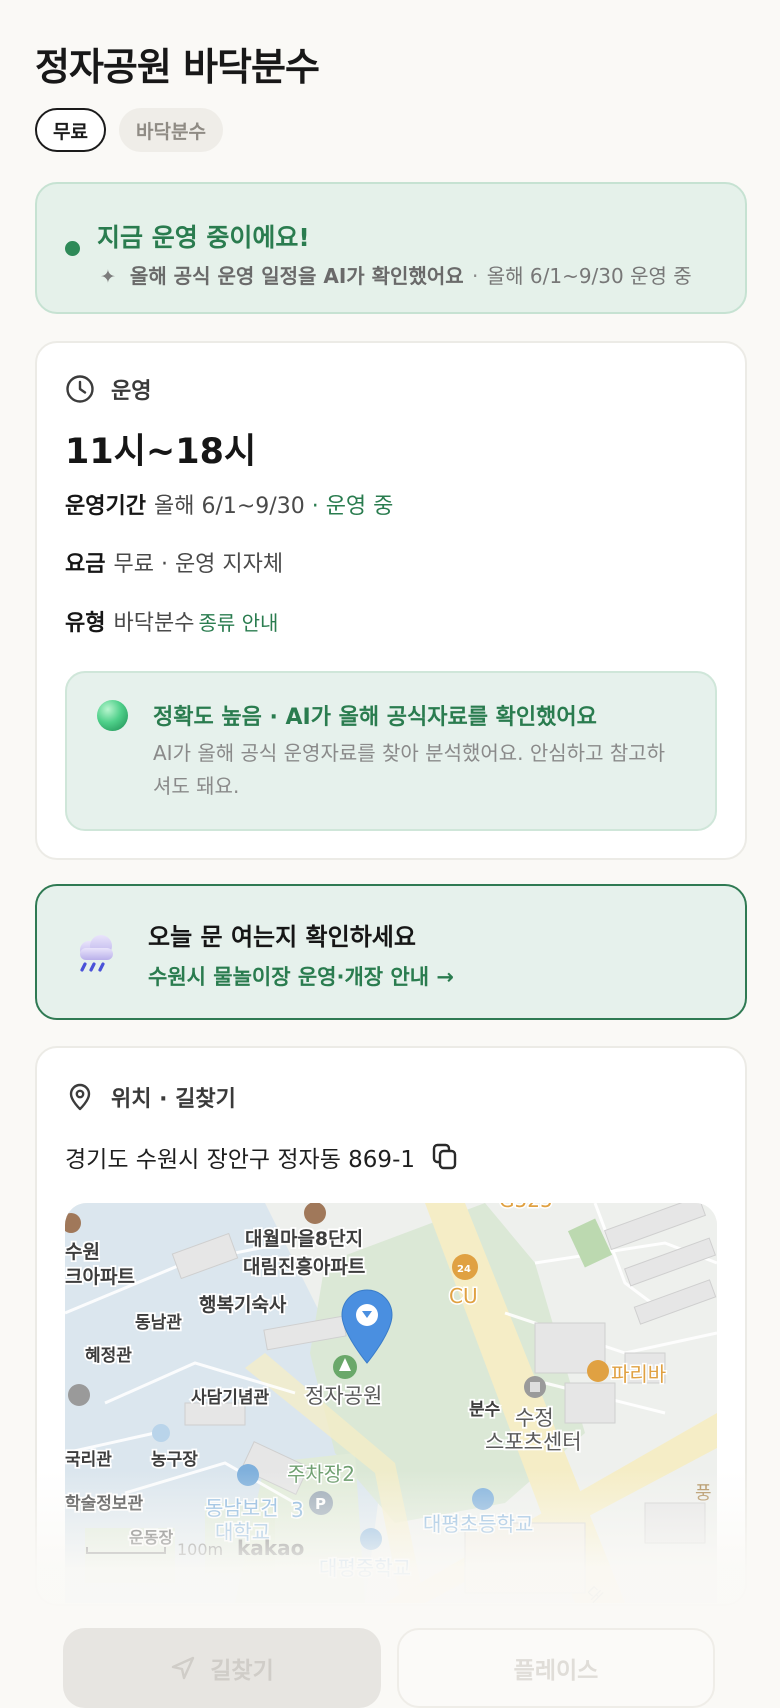  I want to click on fee-value: 무료 · 운영 지자체, so click(198, 564).